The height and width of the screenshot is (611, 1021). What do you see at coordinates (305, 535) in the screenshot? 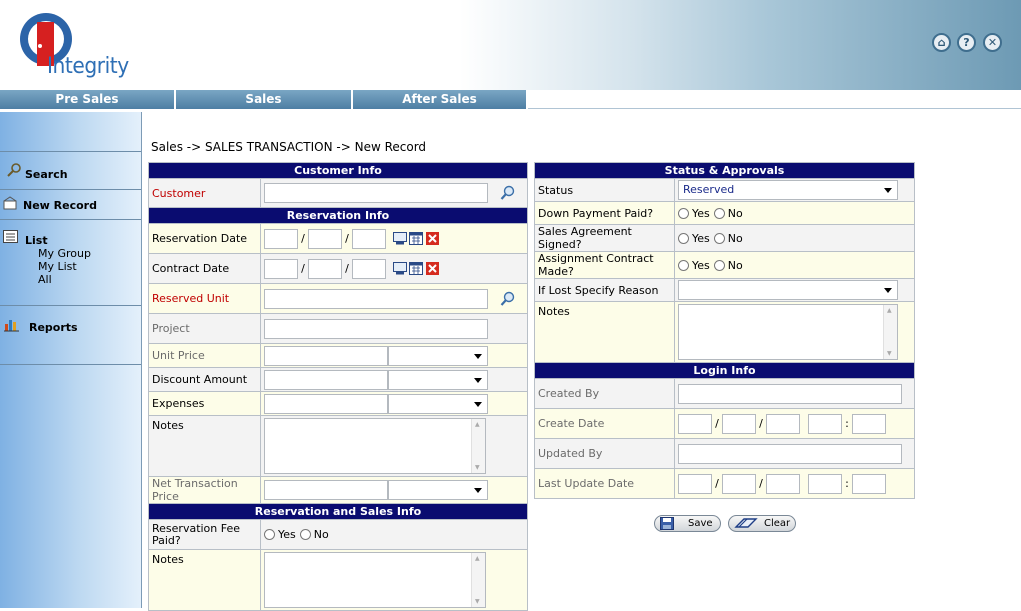
I see `fee-paid-no-radio` at bounding box center [305, 535].